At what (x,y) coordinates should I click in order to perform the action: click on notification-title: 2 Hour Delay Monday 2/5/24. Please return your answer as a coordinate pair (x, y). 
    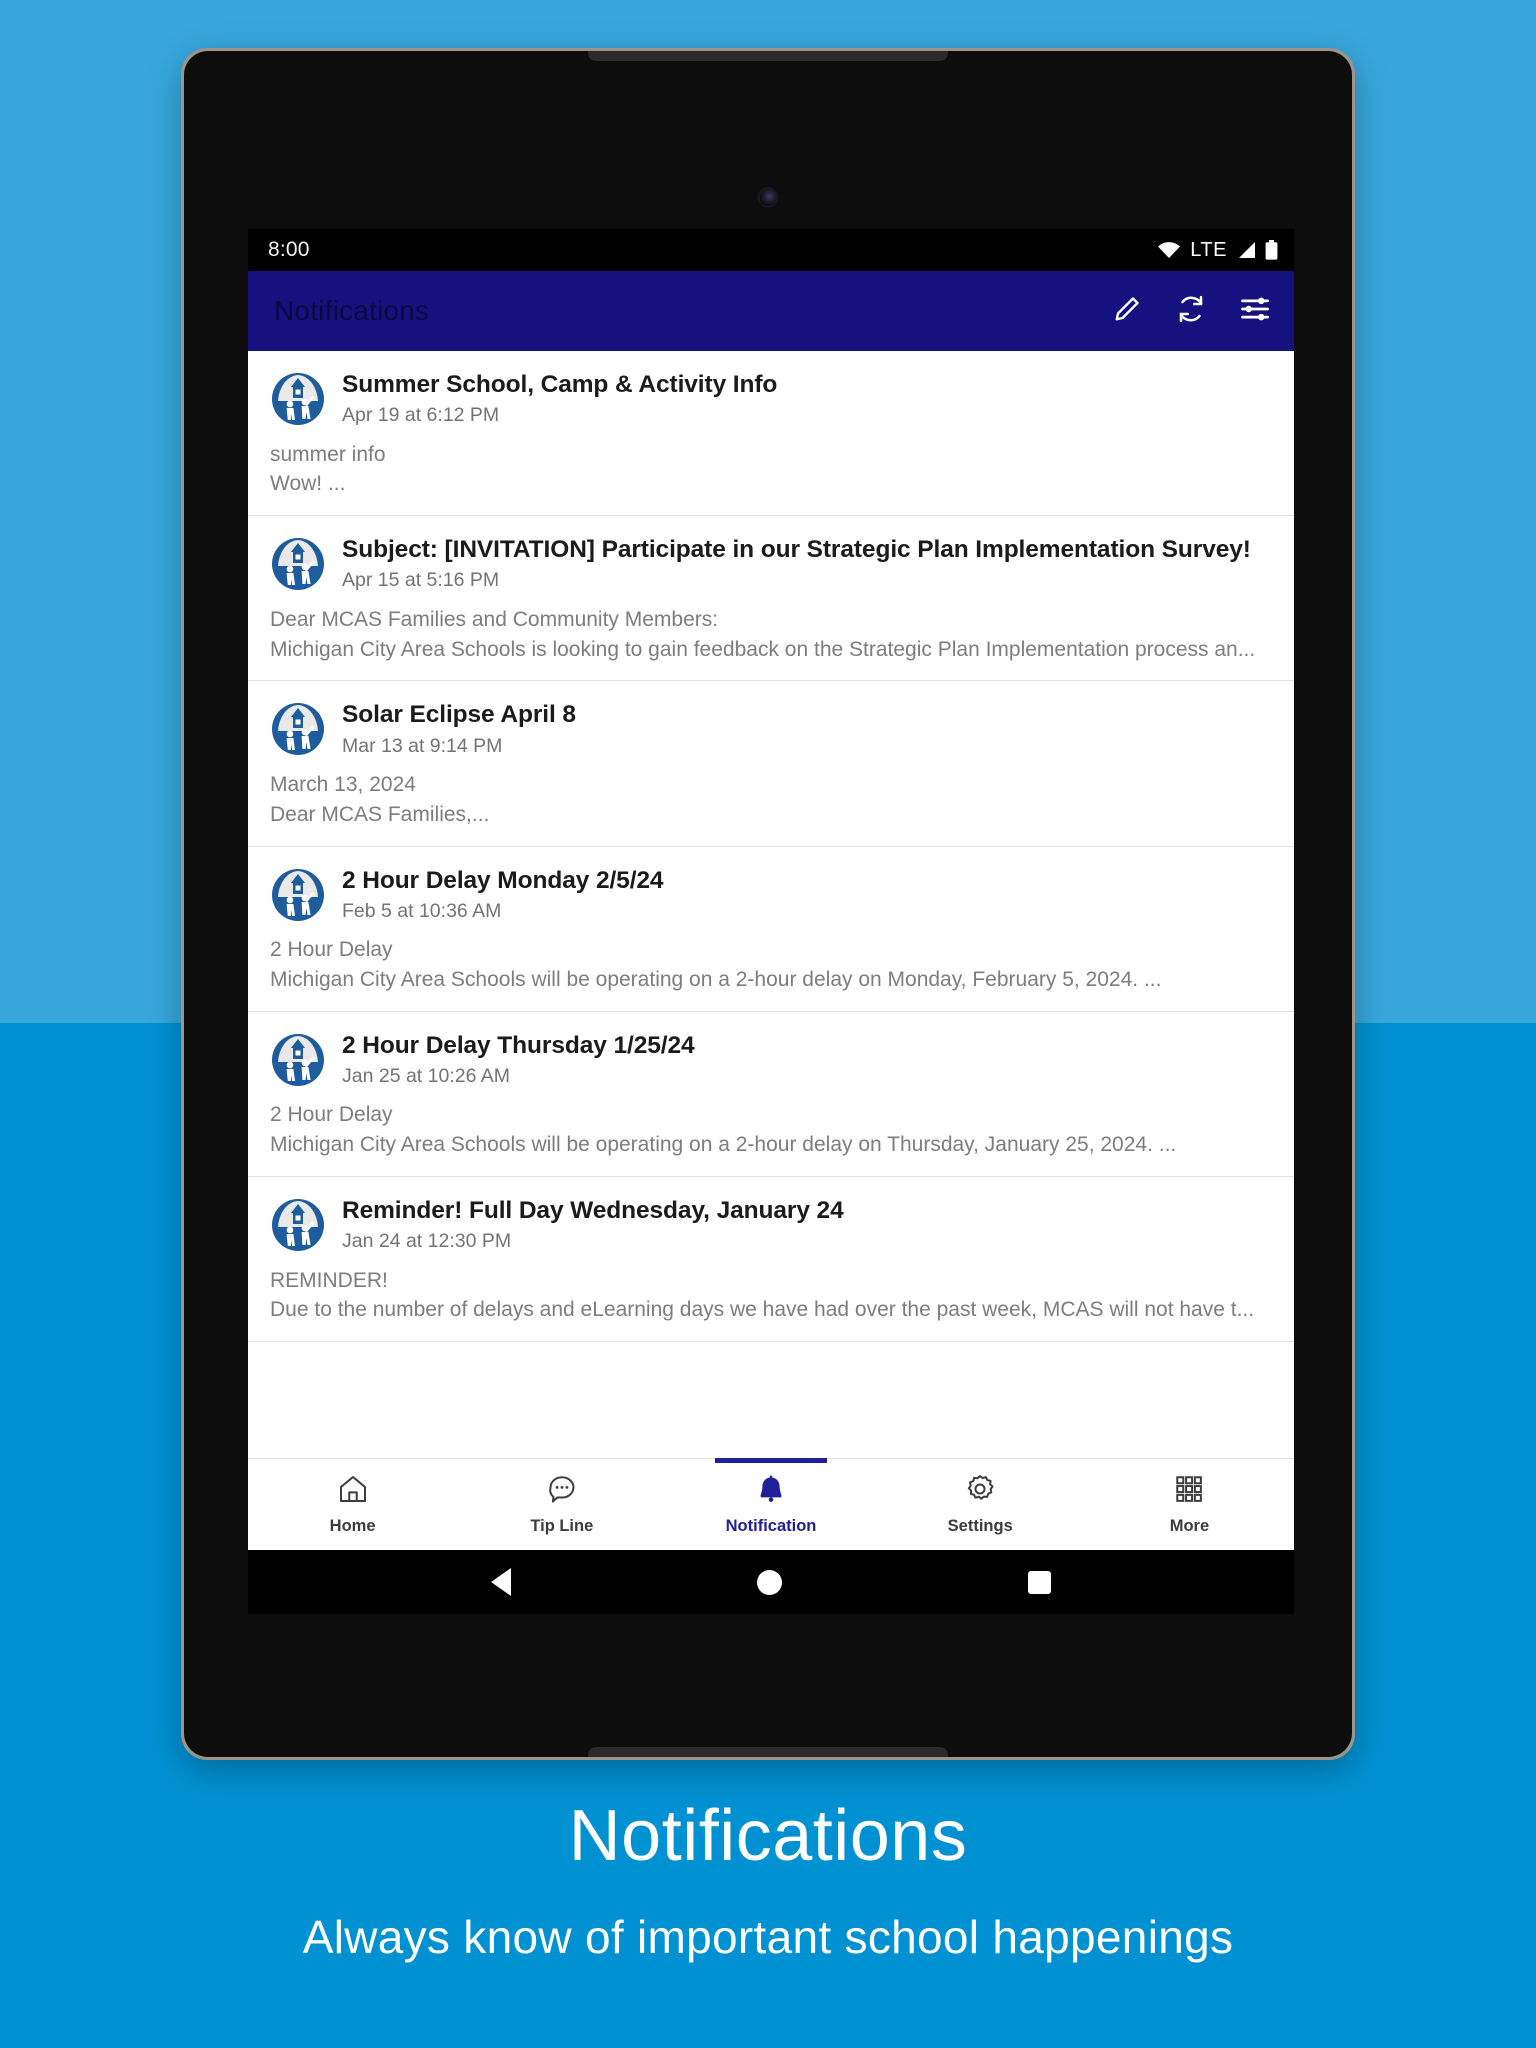
    Looking at the image, I should click on (503, 880).